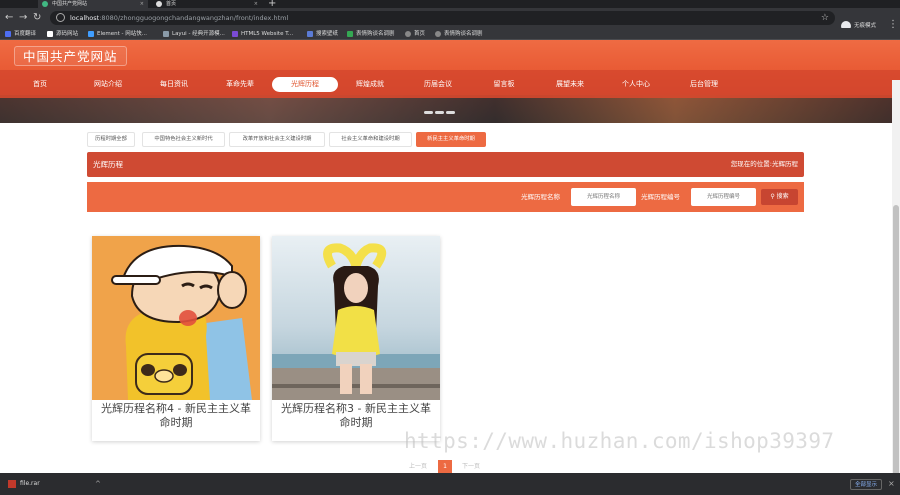  What do you see at coordinates (67, 34) in the screenshot?
I see `bookmark-label: 源码网站` at bounding box center [67, 34].